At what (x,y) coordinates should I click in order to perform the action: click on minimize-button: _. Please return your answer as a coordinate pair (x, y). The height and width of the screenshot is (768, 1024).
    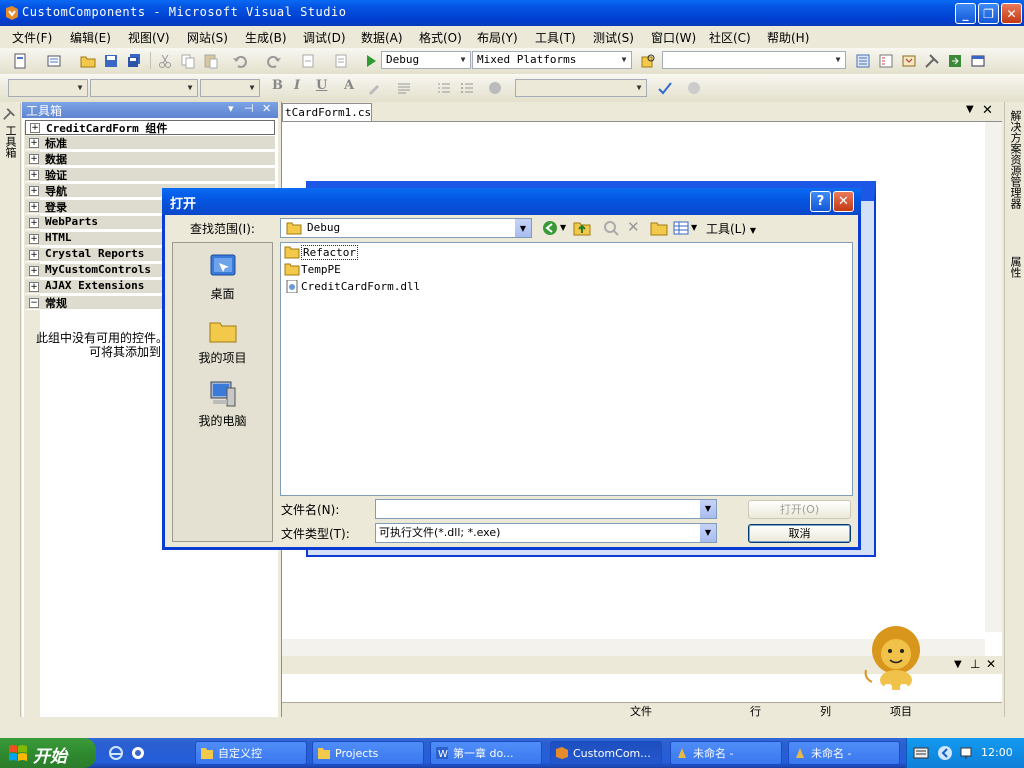
    Looking at the image, I should click on (965, 13).